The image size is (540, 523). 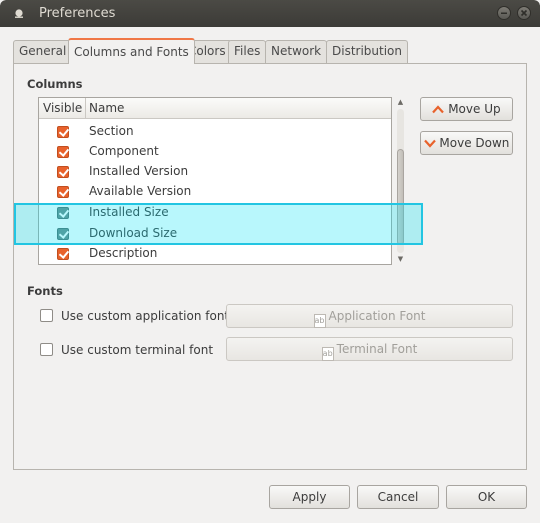 I want to click on move-up-button: Move Up, so click(x=466, y=109).